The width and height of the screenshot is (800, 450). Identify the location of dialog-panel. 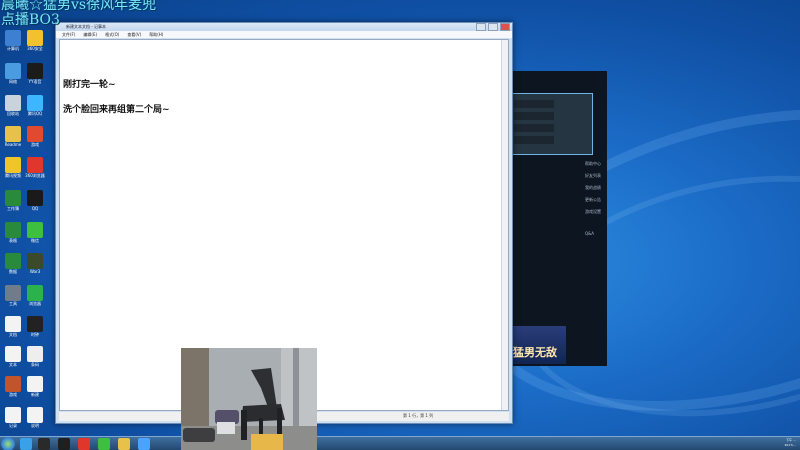
(552, 124).